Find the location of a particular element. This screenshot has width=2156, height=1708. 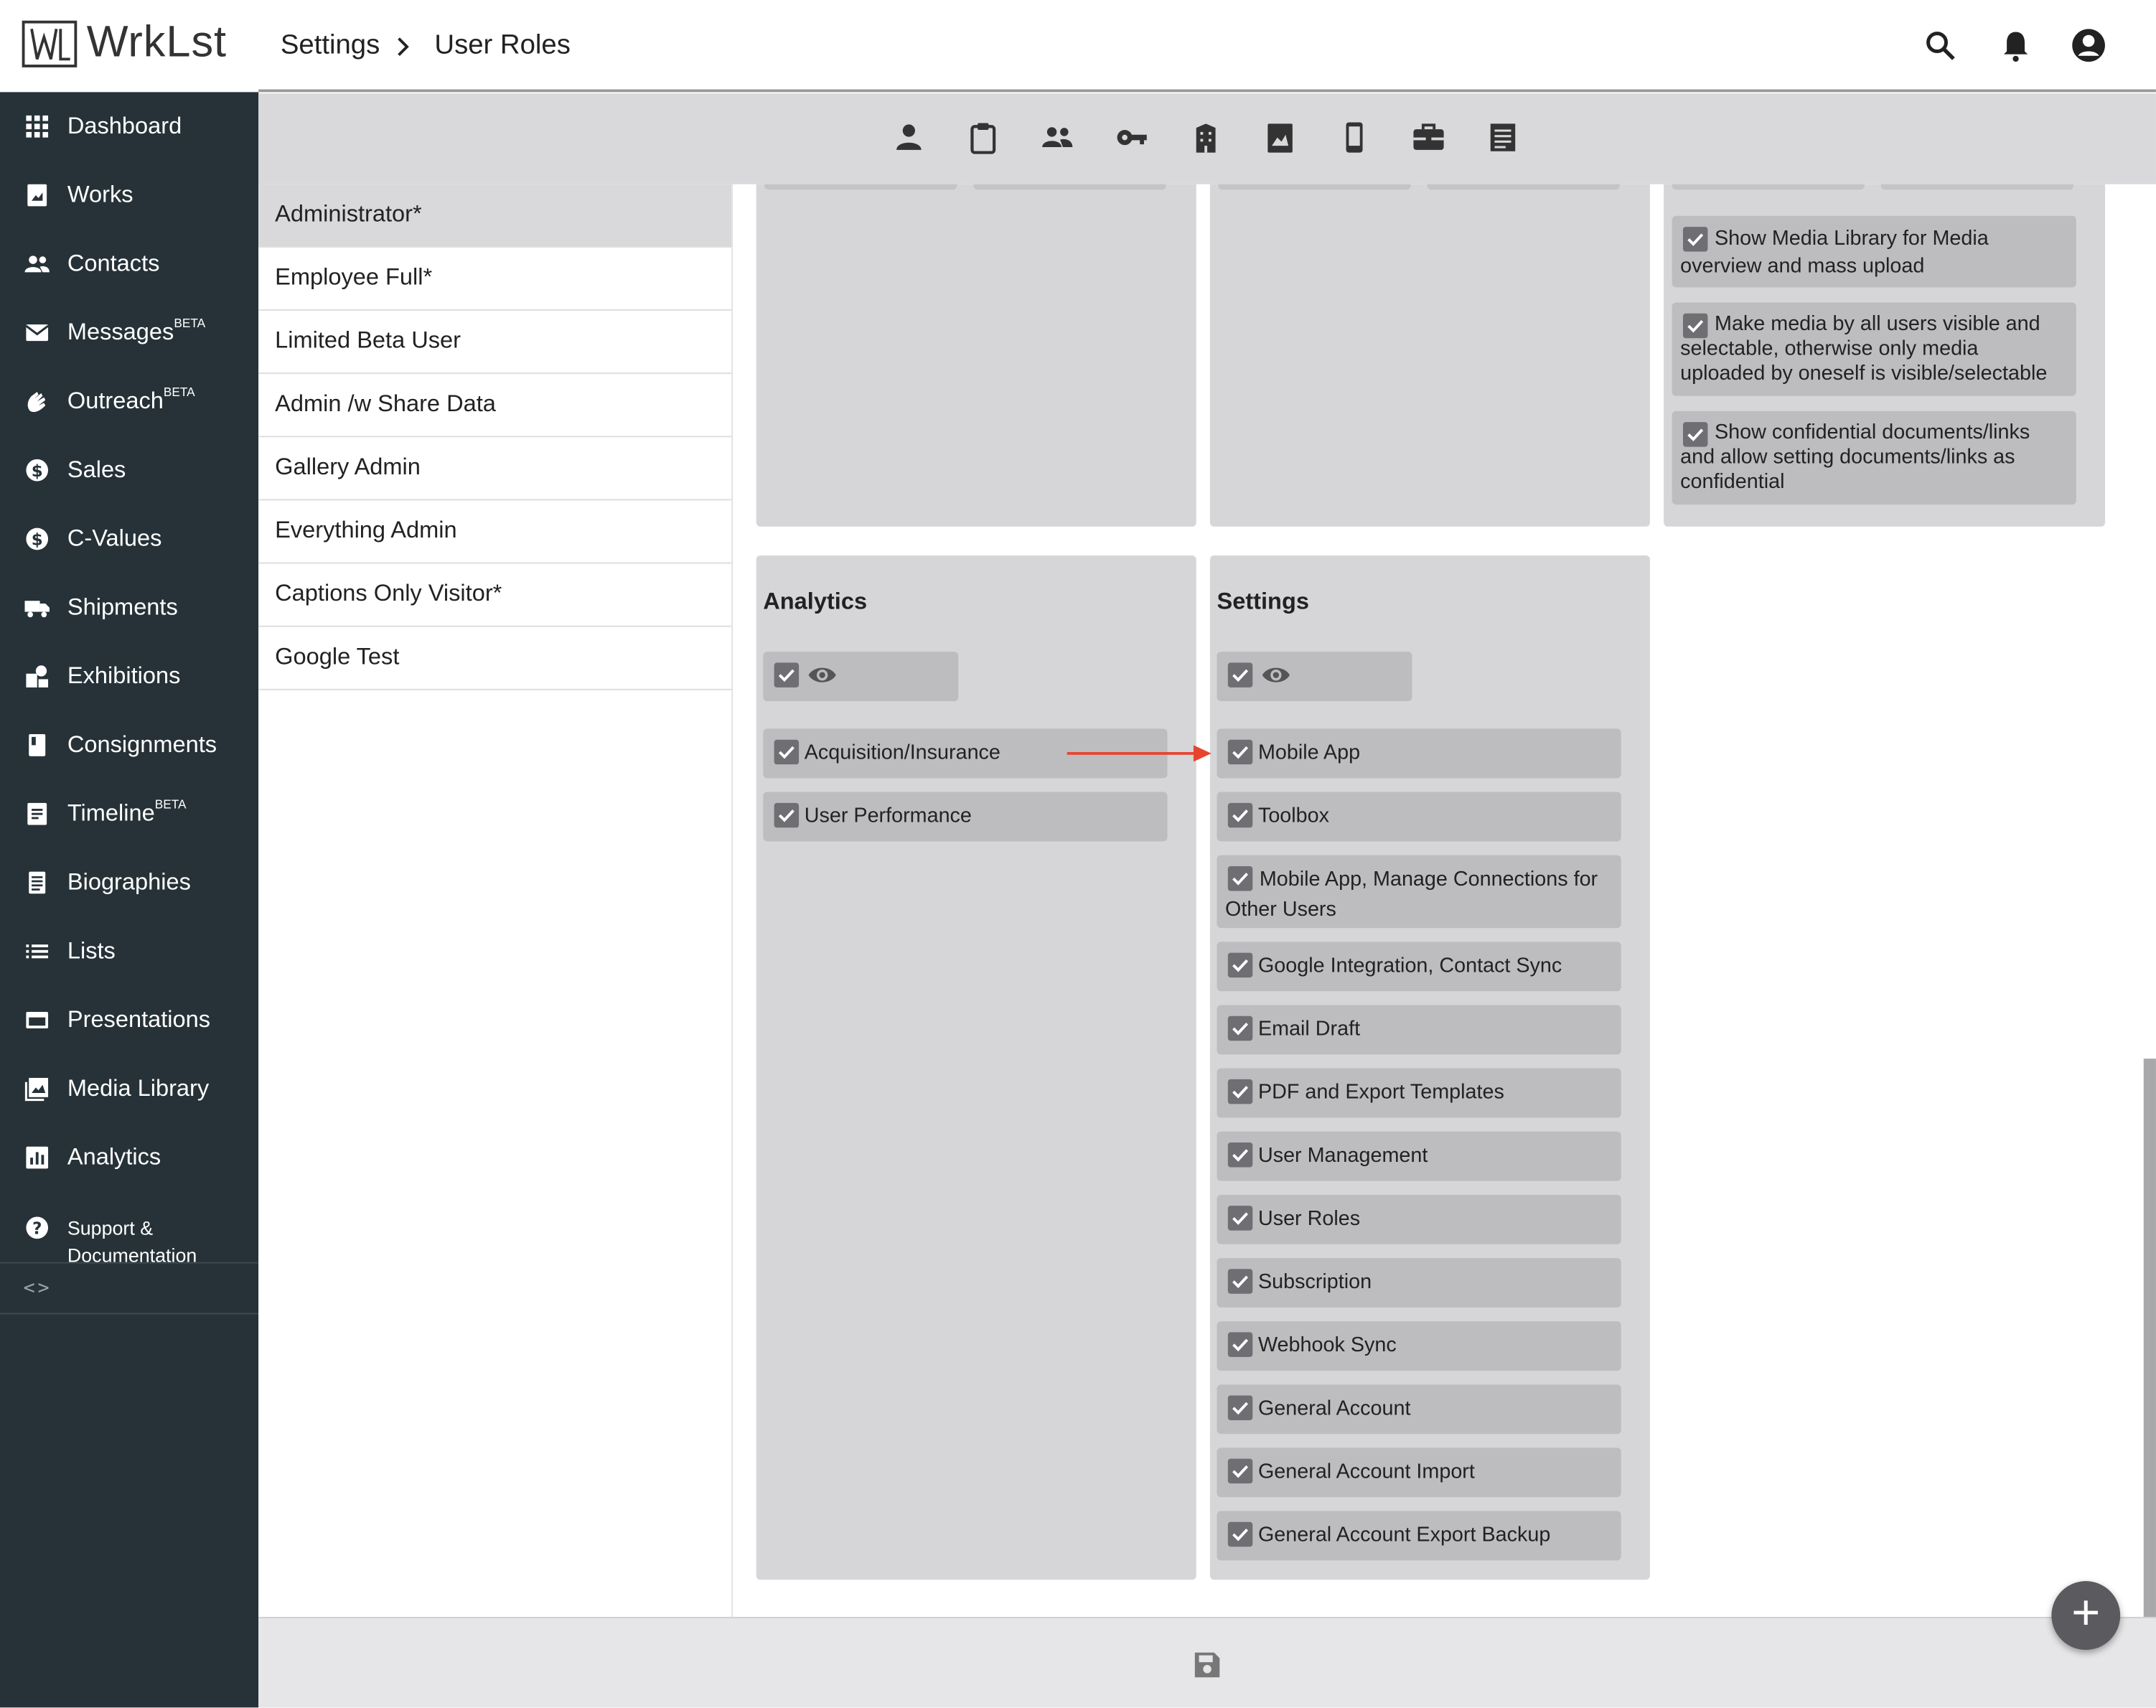

permission-chip: Subscription is located at coordinates (1419, 1282).